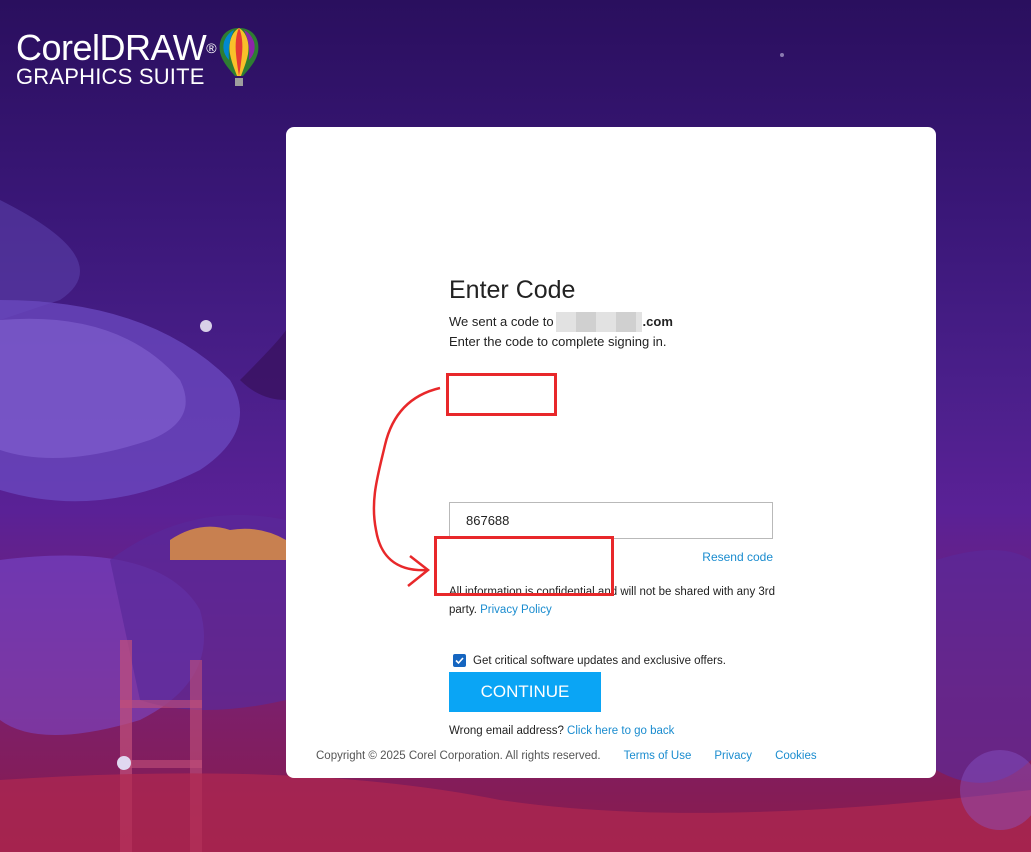  What do you see at coordinates (406, 486) in the screenshot?
I see `annotation-arrow` at bounding box center [406, 486].